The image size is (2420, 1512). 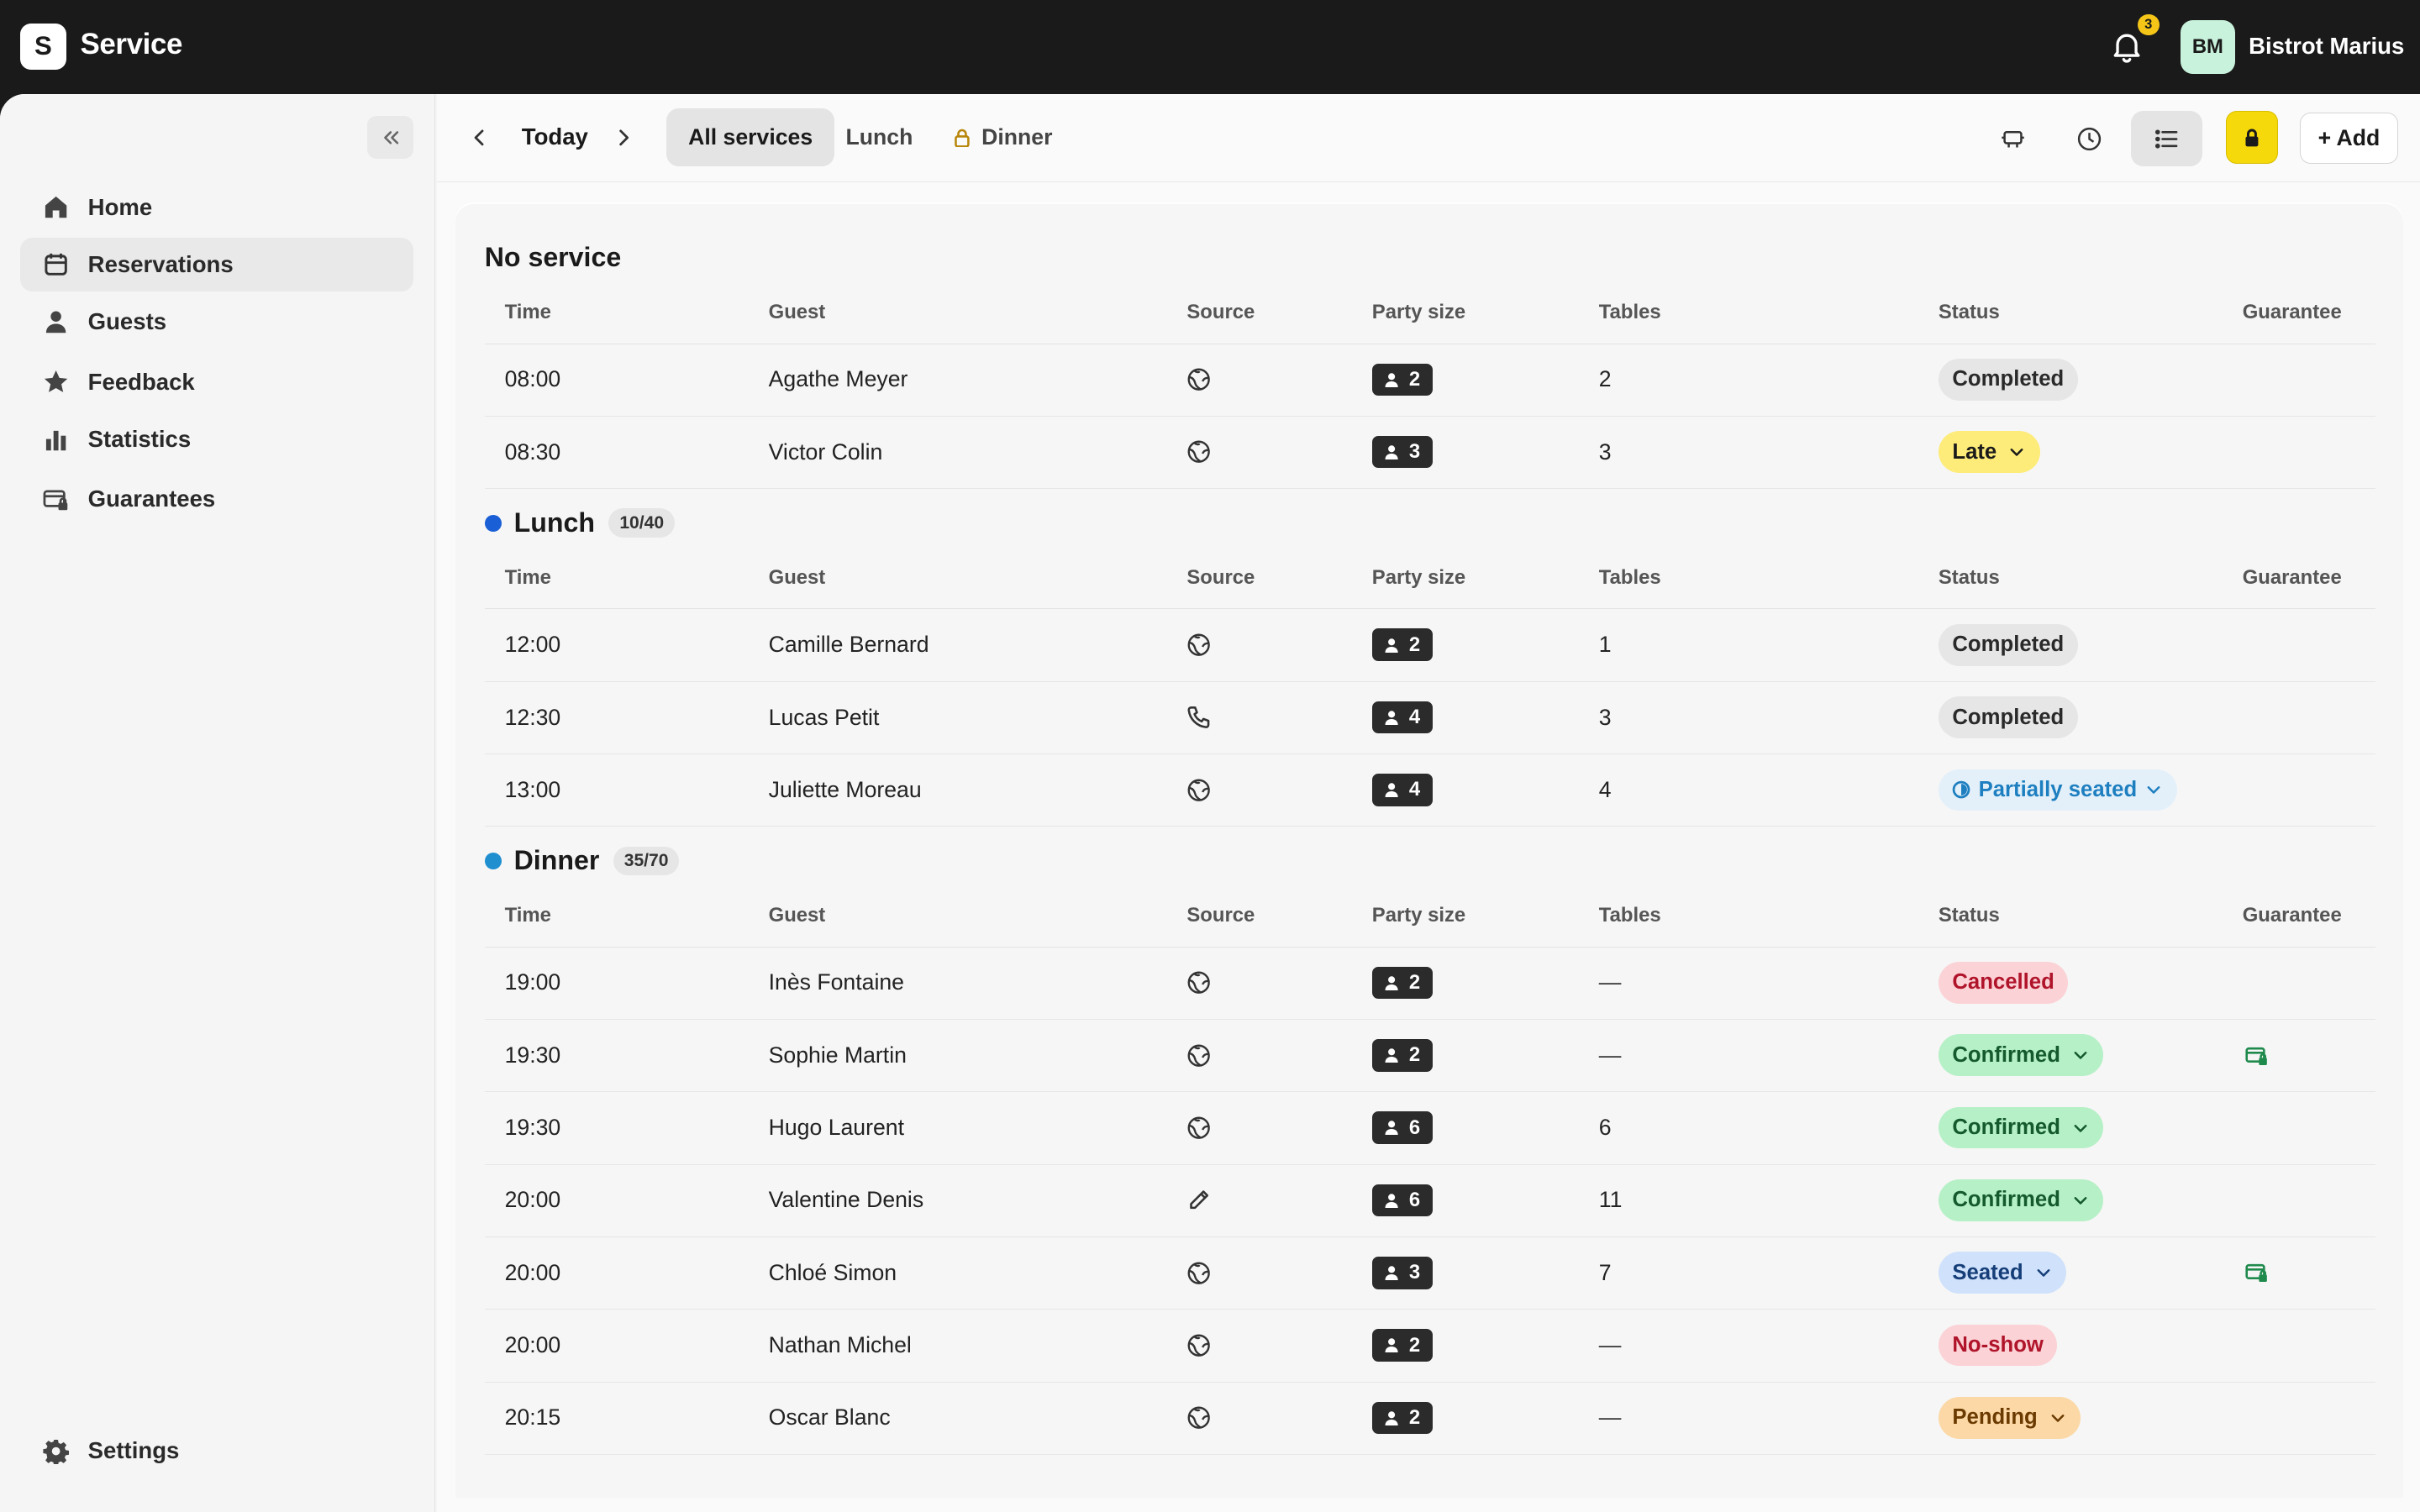 What do you see at coordinates (2009, 1418) in the screenshot?
I see `status-badge: Pending` at bounding box center [2009, 1418].